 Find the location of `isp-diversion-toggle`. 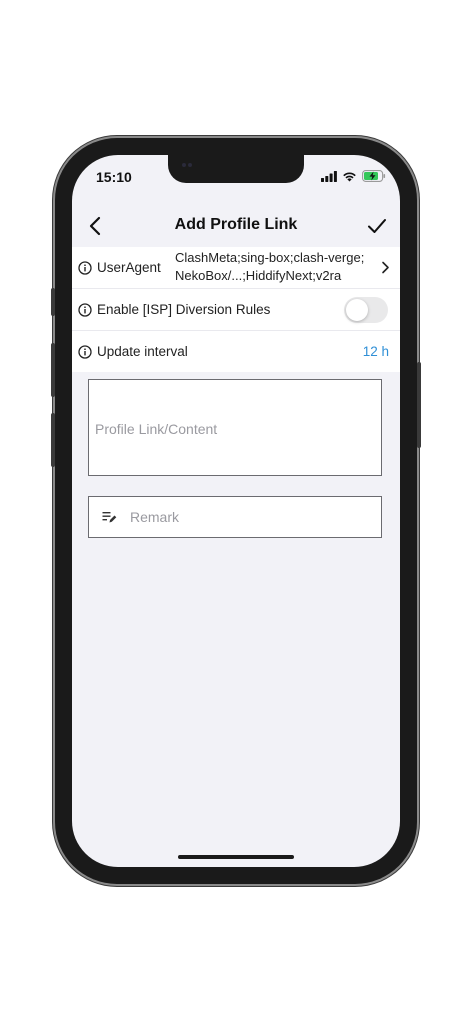

isp-diversion-toggle is located at coordinates (366, 309).